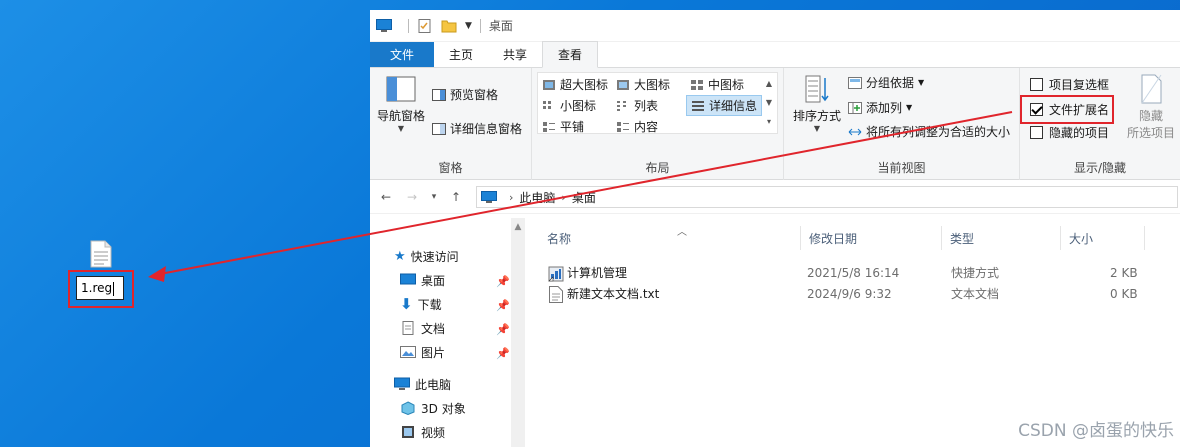 This screenshot has height=447, width=1180. Describe the element at coordinates (477, 128) in the screenshot. I see `details-pane-button: 详细信息窗格` at that location.